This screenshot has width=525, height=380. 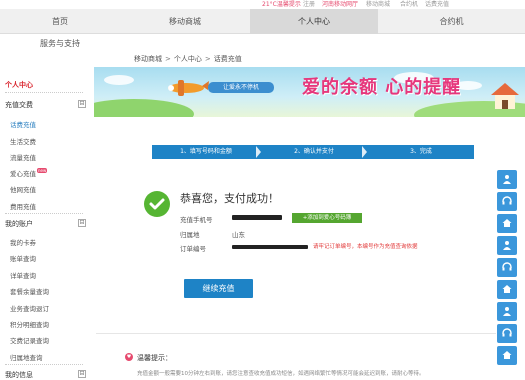 I want to click on hill-decoration, so click(x=144, y=108).